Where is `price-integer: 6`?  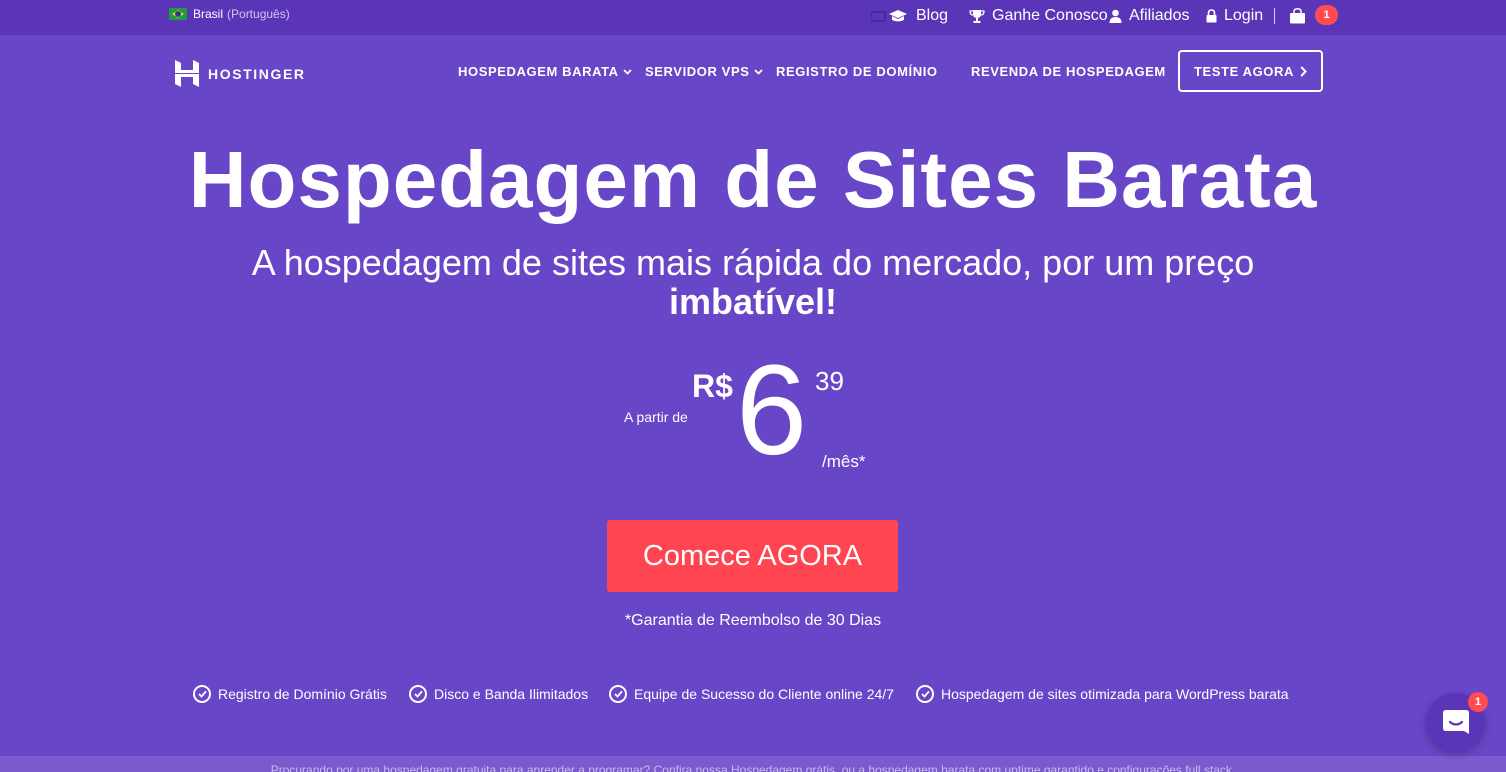
price-integer: 6 is located at coordinates (772, 410).